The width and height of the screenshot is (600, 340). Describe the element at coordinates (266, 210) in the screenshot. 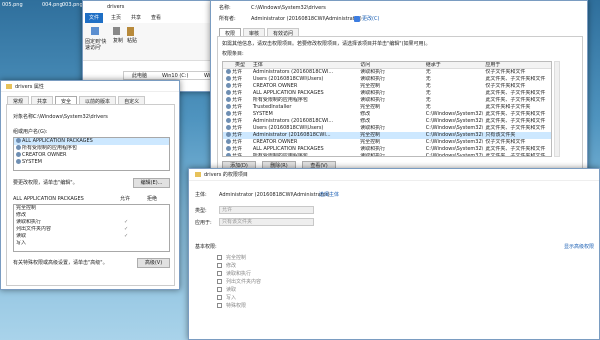

I see `type-select: 允许` at that location.